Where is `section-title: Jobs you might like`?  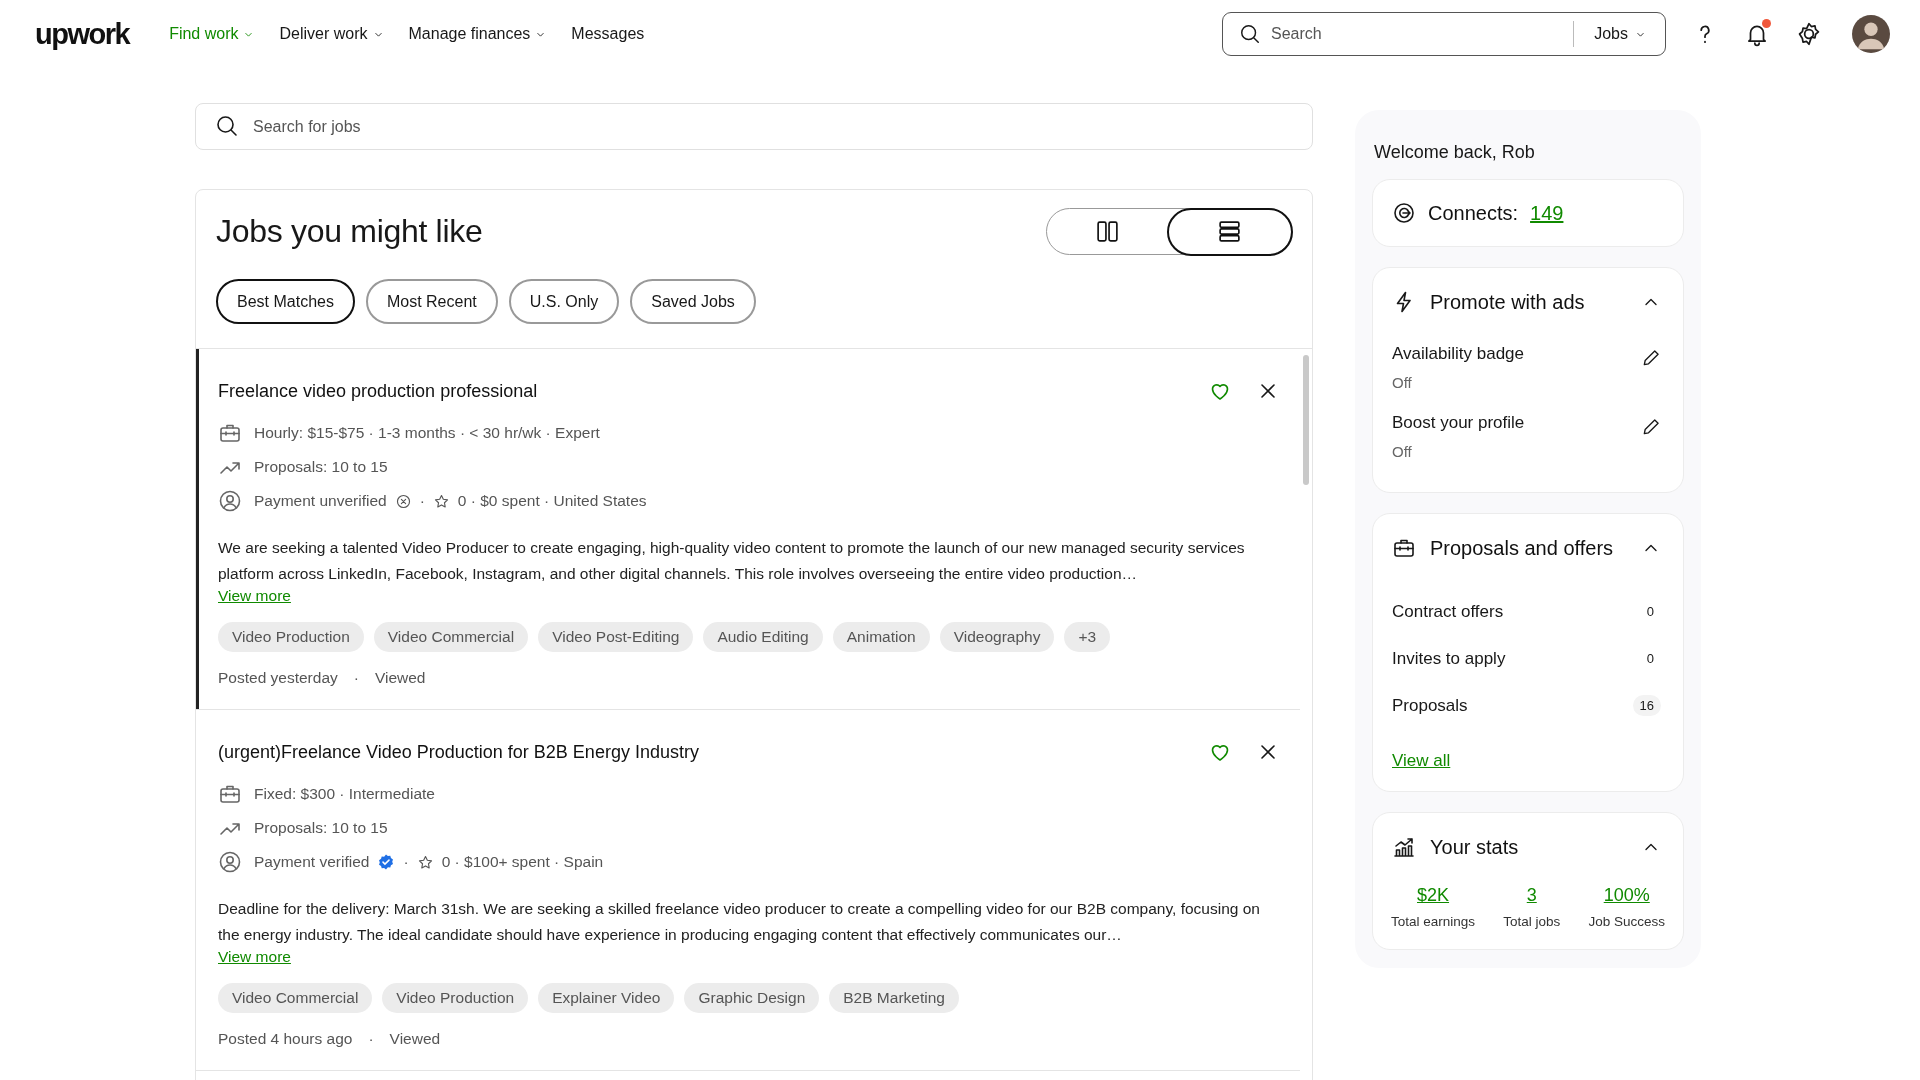
section-title: Jobs you might like is located at coordinates (349, 231).